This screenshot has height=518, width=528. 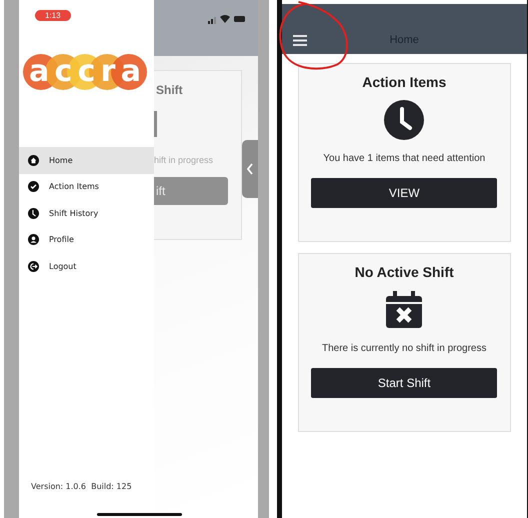 I want to click on menu-icon, so click(x=299, y=40).